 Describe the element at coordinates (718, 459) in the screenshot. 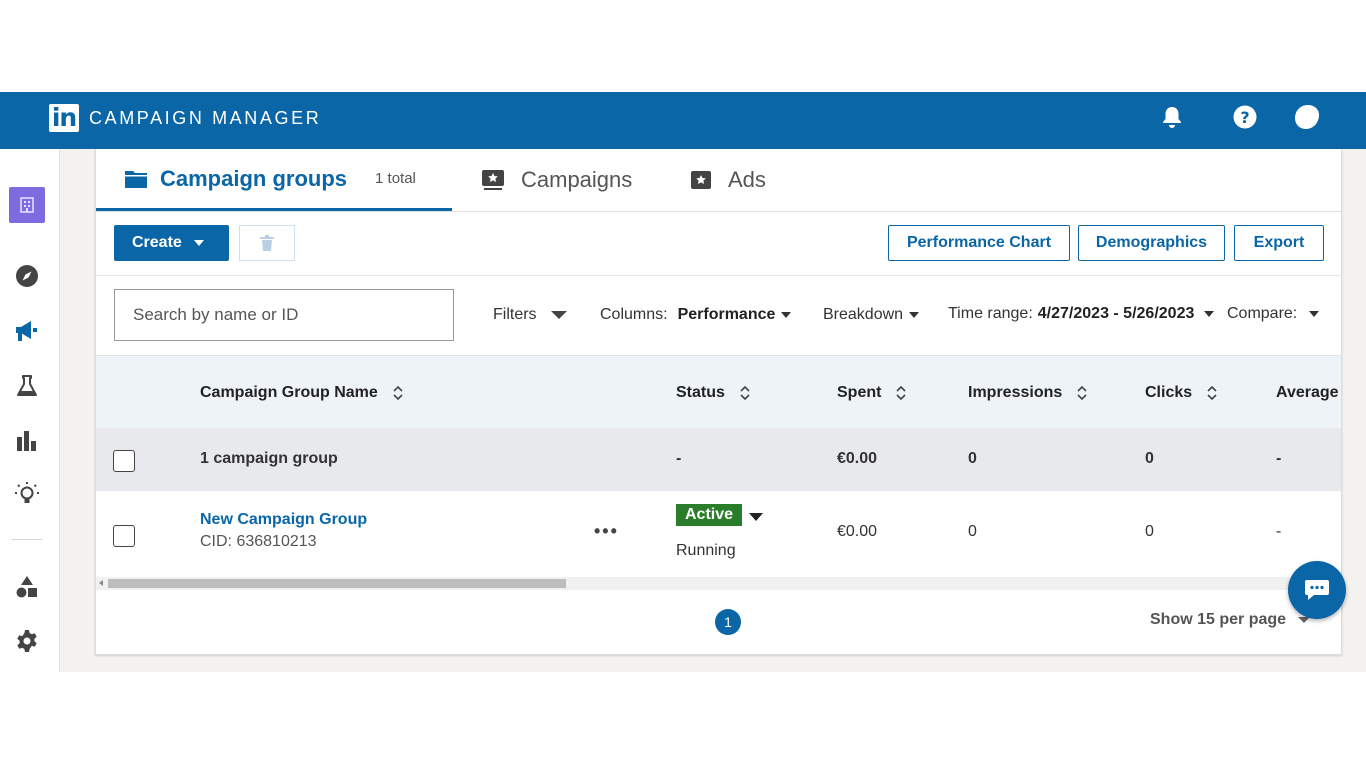

I see `summary-row: 1 campaign group - €0.00 0 0 -` at that location.